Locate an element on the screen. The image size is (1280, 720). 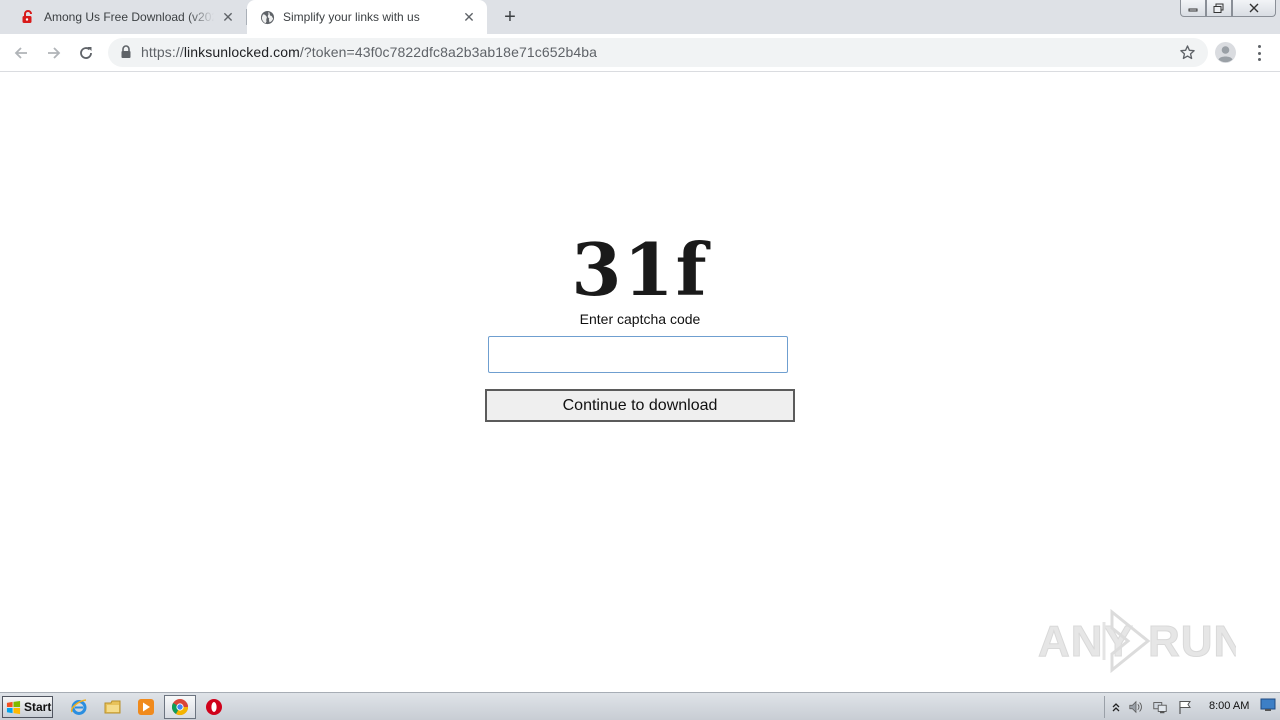
svg-text: ANY is located at coordinates (1086, 641).